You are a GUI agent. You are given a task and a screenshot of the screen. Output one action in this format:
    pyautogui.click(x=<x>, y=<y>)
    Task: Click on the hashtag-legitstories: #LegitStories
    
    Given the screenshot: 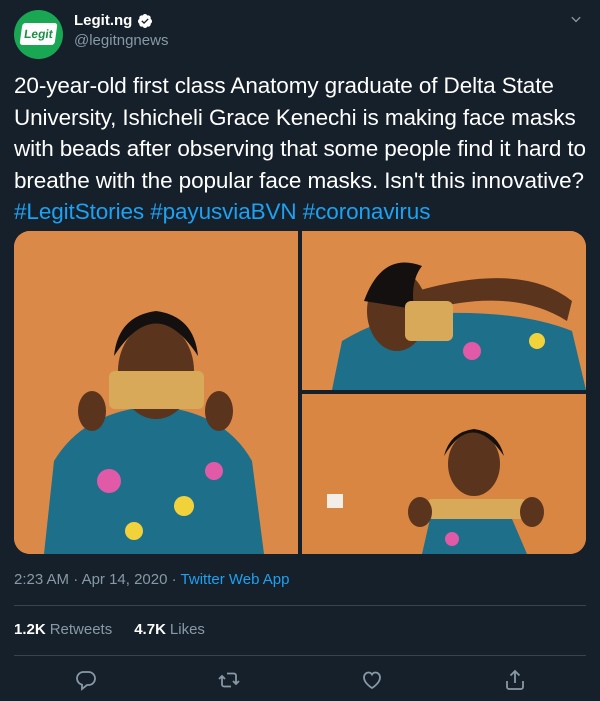 What is the action you would take?
    pyautogui.click(x=79, y=211)
    